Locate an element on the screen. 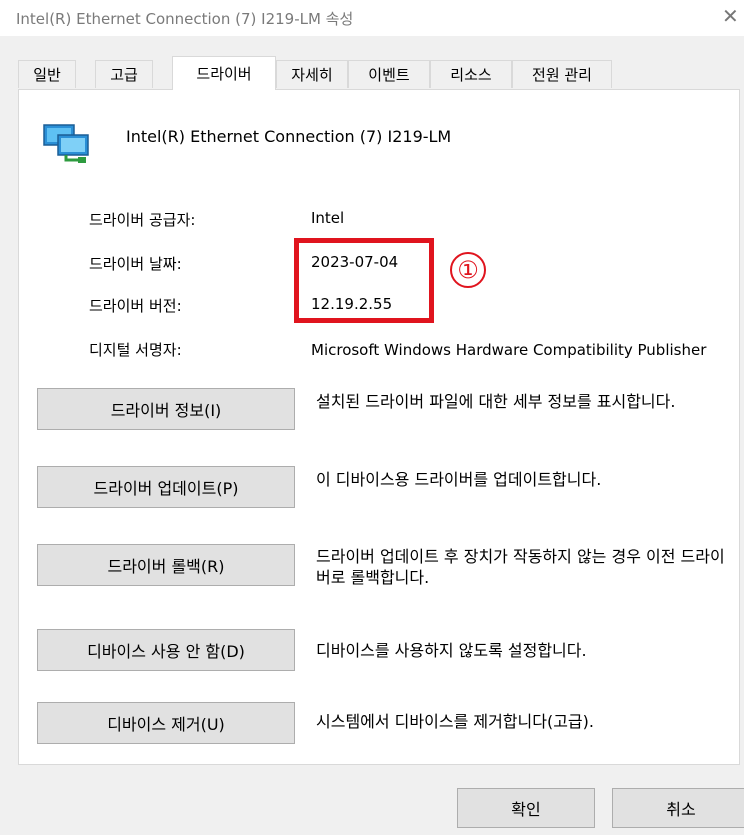 The image size is (744, 835). tab-driver: 드라이버 is located at coordinates (224, 73).